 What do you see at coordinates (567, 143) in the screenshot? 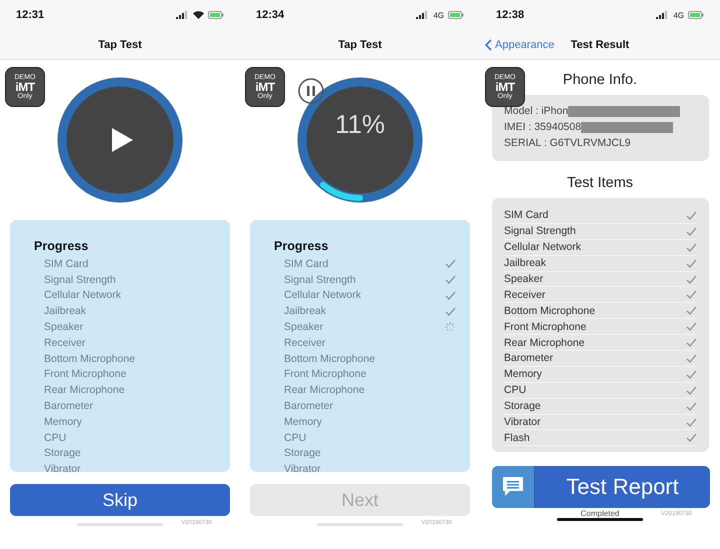
I see `info-text: SERIAL : G6TVLRVMJCL9` at bounding box center [567, 143].